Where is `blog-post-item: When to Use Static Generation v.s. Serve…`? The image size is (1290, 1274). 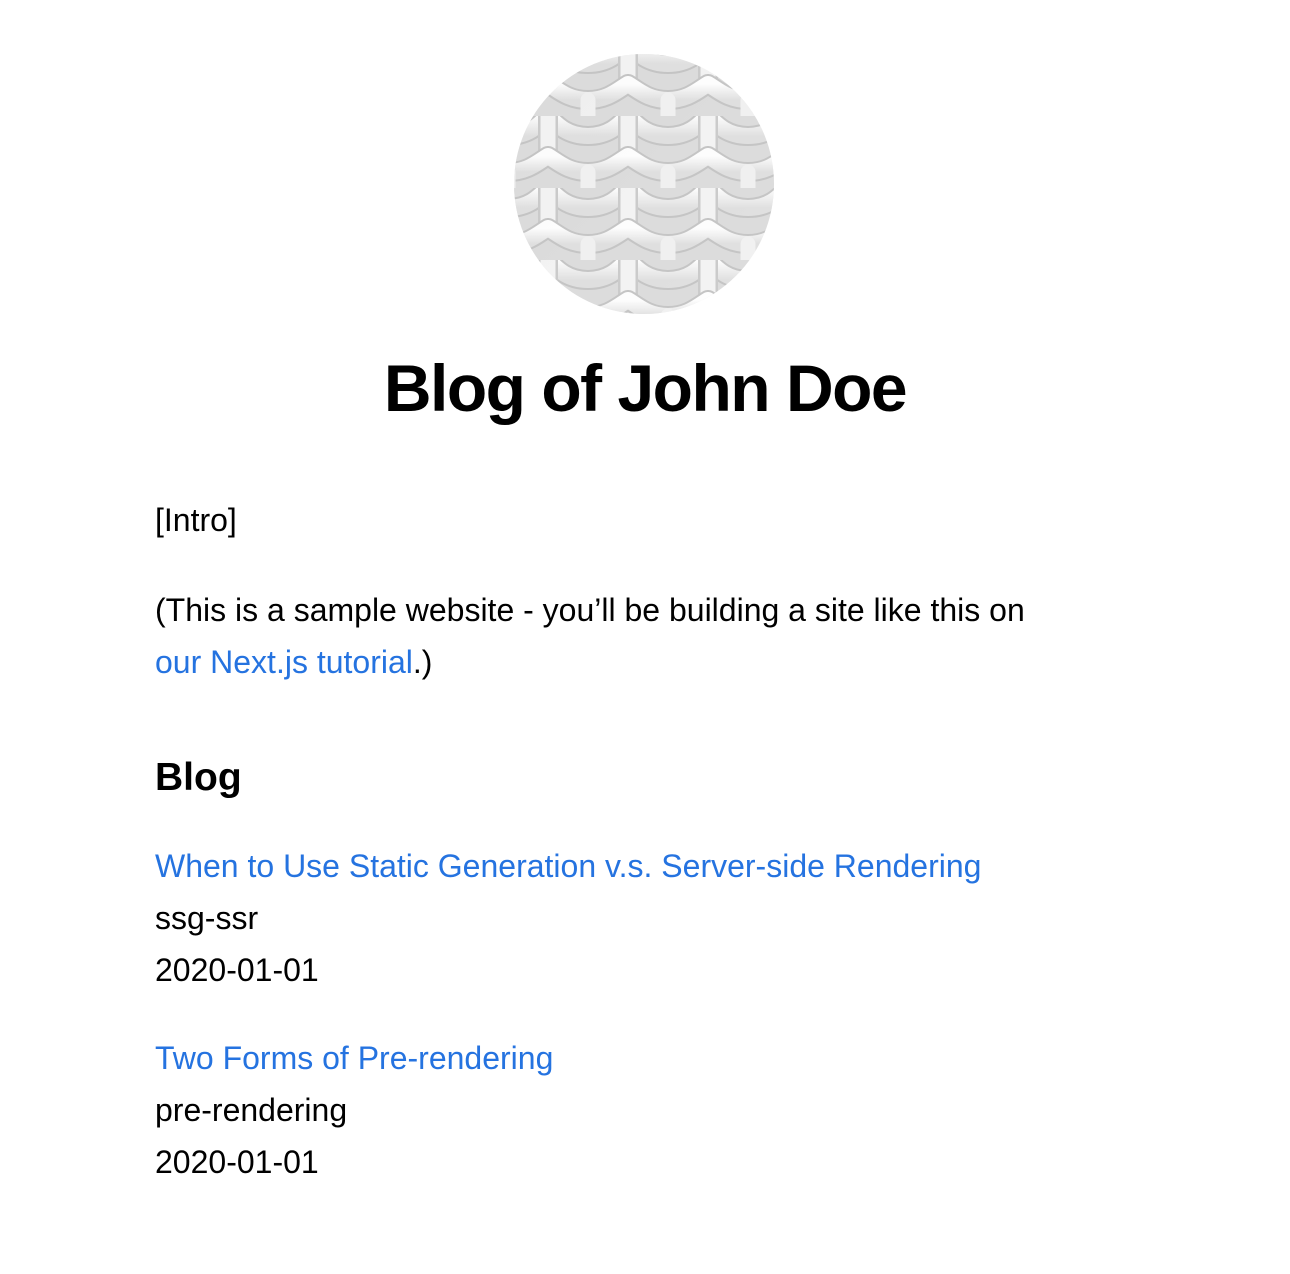 blog-post-item: When to Use Static Generation v.s. Serve… is located at coordinates (645, 918).